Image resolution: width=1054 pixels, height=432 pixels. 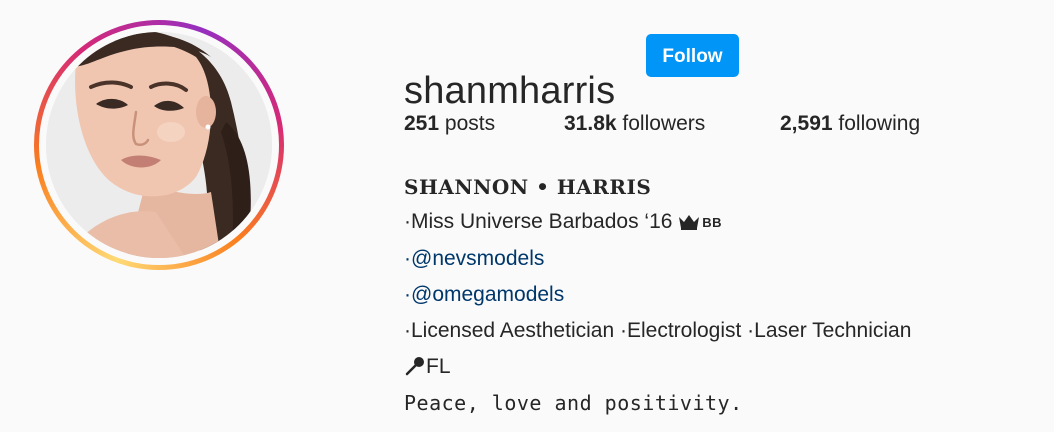 What do you see at coordinates (724, 367) in the screenshot?
I see `bio-line-location: FL` at bounding box center [724, 367].